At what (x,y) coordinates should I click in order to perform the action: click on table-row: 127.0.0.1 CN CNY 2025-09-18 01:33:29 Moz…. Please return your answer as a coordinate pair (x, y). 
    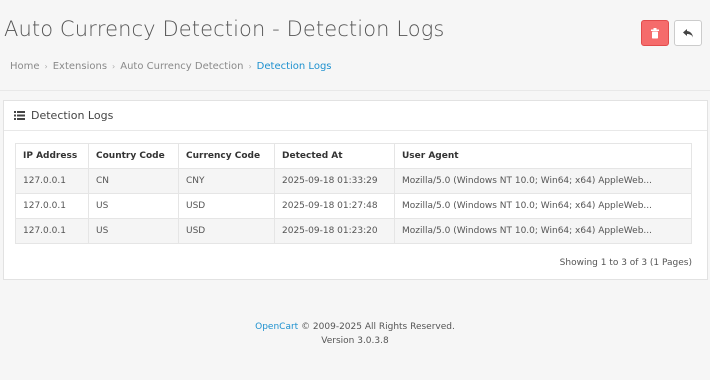
    Looking at the image, I should click on (353, 181).